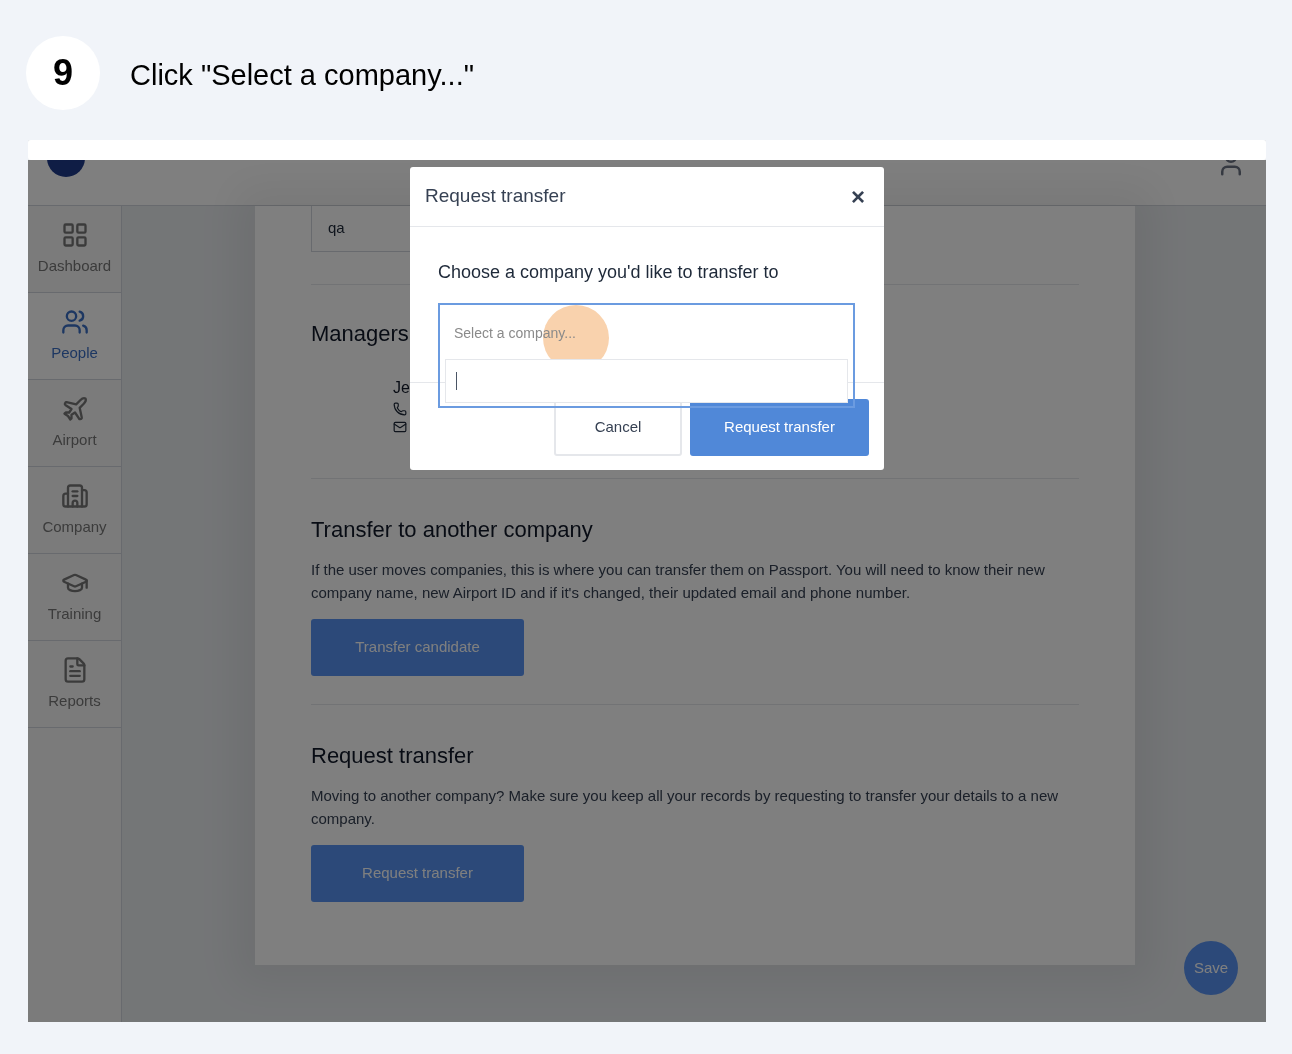 Image resolution: width=1292 pixels, height=1054 pixels. What do you see at coordinates (417, 873) in the screenshot?
I see `primary-button: Request transfer` at bounding box center [417, 873].